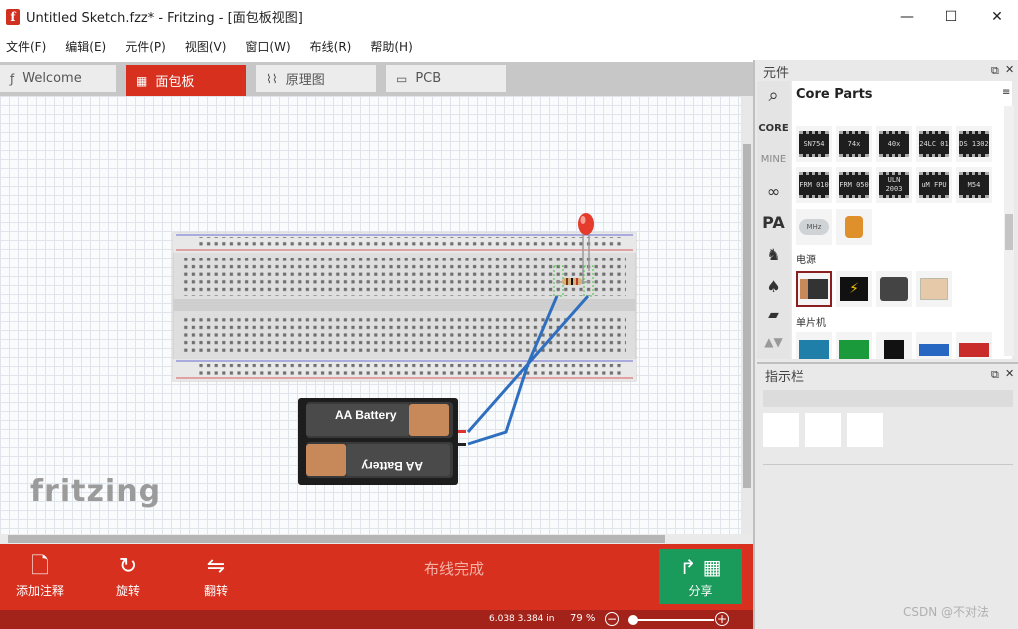  I want to click on part-ic: FRM 010, so click(814, 185).